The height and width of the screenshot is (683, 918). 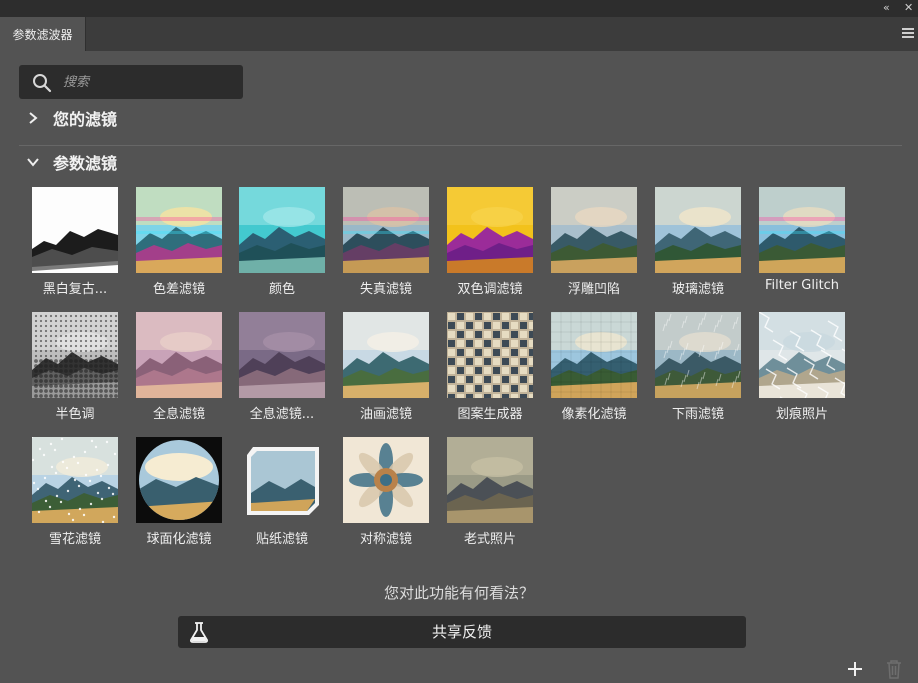 I want to click on filter-card: 下雨滤镜, so click(x=698, y=367).